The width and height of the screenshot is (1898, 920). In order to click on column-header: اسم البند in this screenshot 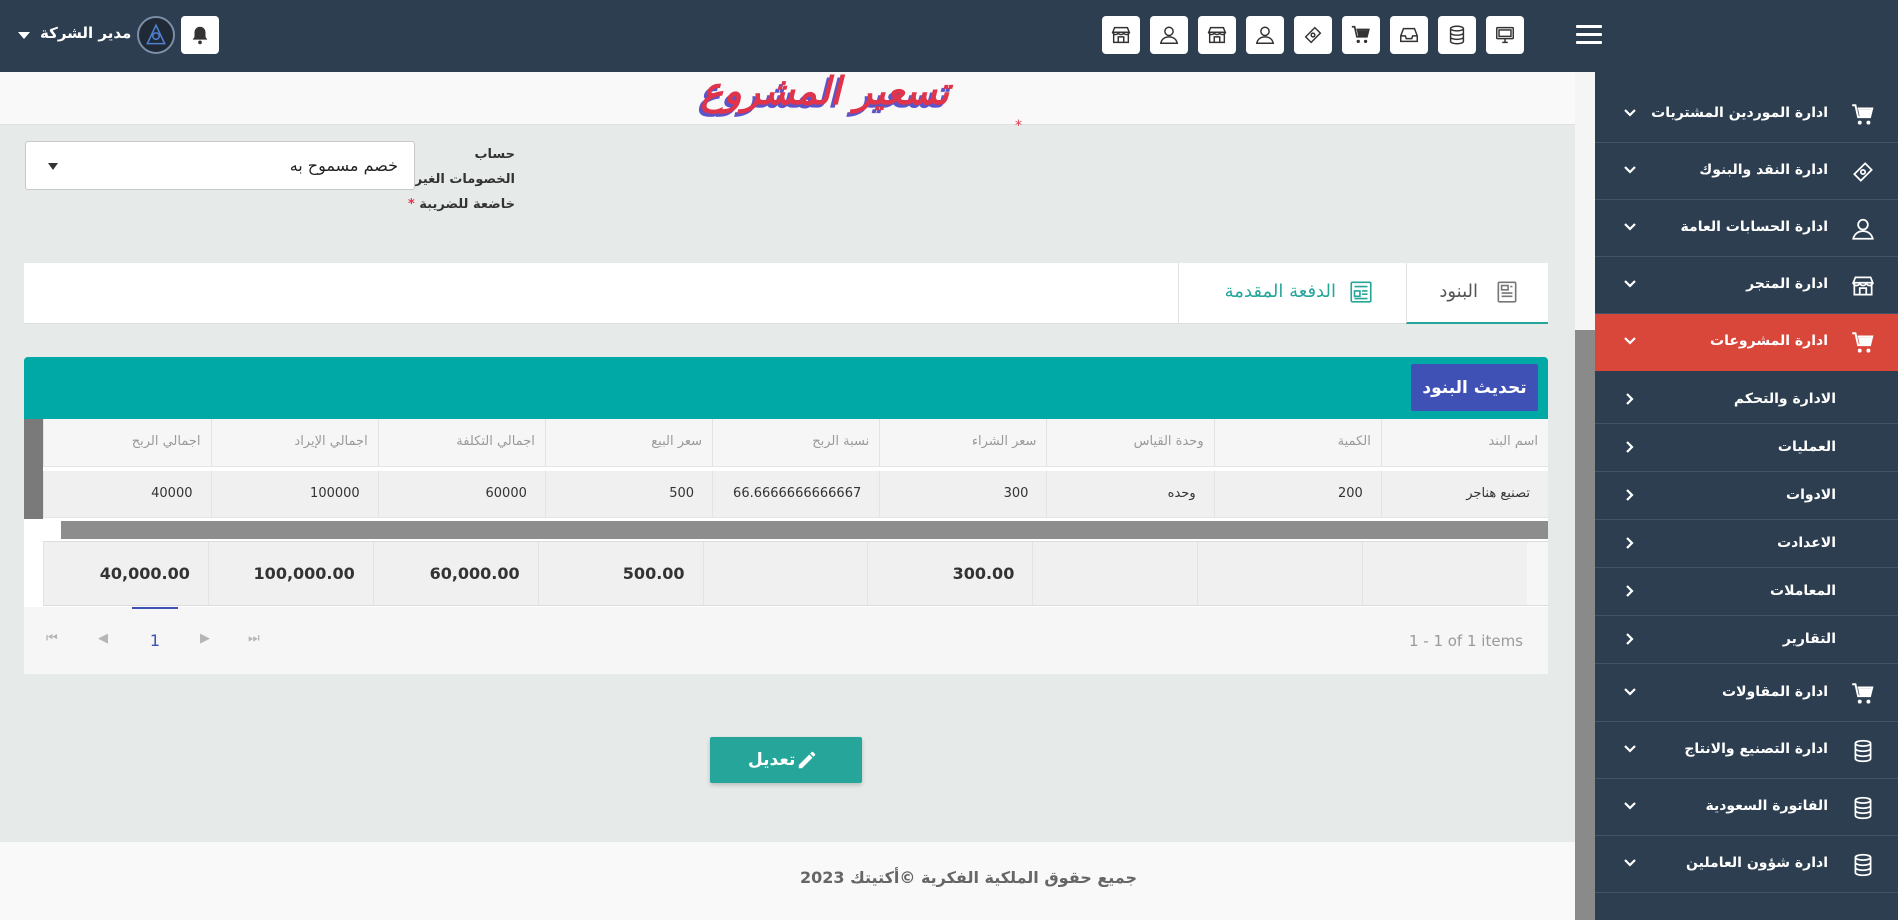, I will do `click(1464, 442)`.